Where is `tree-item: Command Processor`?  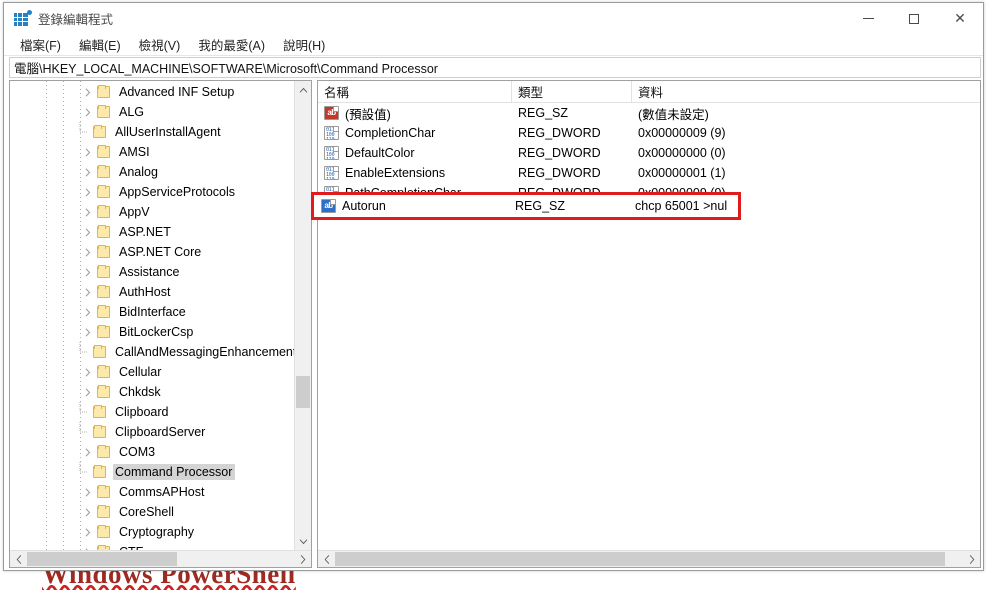 tree-item: Command Processor is located at coordinates (152, 472).